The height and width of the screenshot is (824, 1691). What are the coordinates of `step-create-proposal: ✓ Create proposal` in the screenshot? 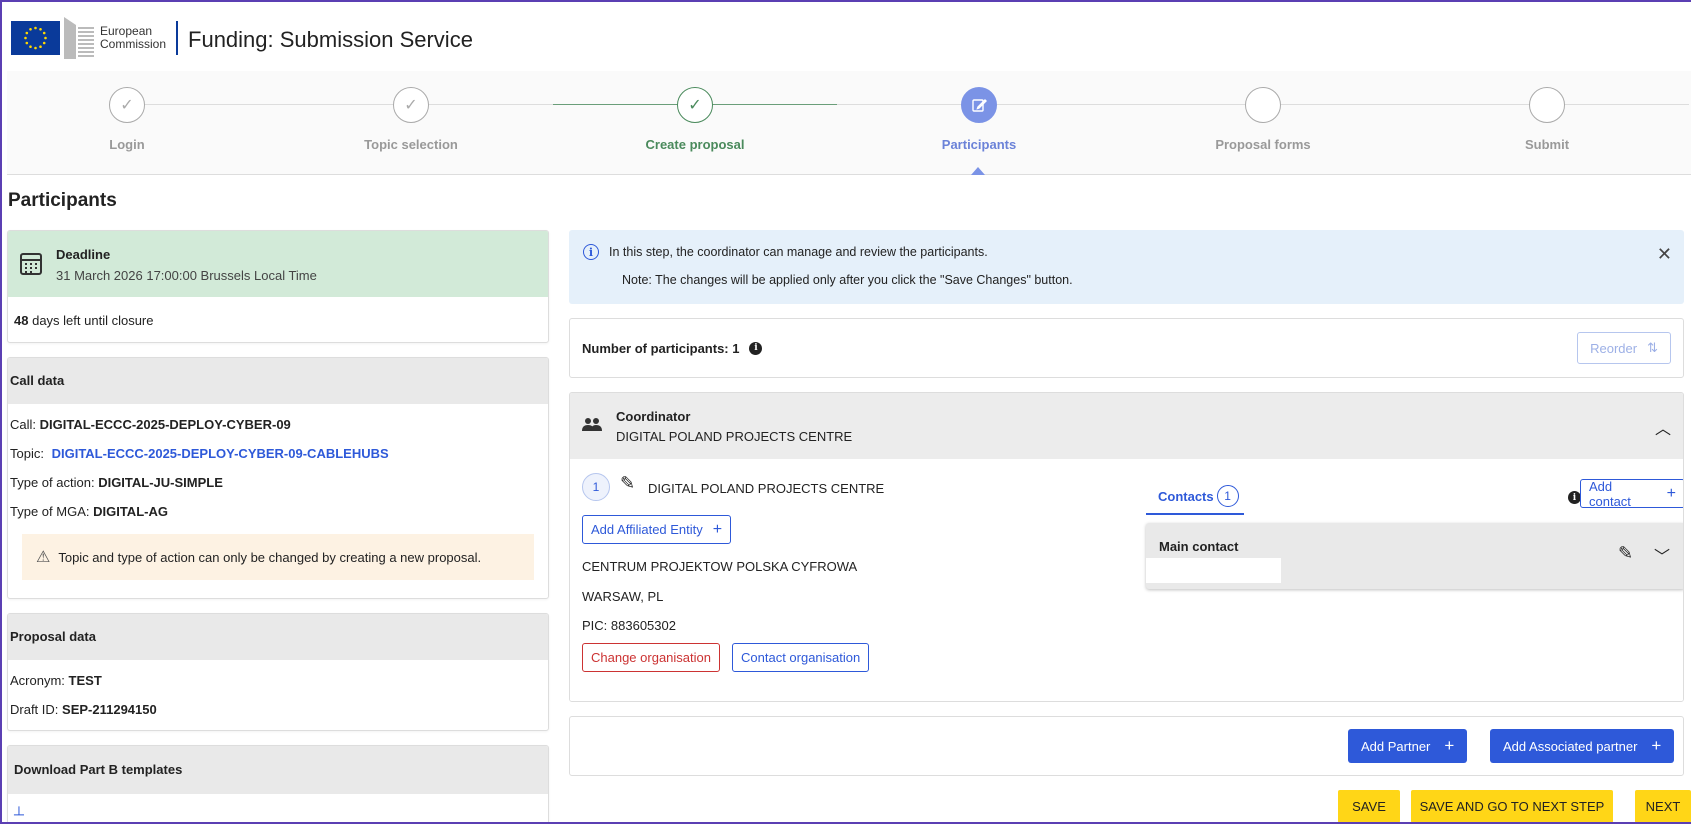 It's located at (695, 123).